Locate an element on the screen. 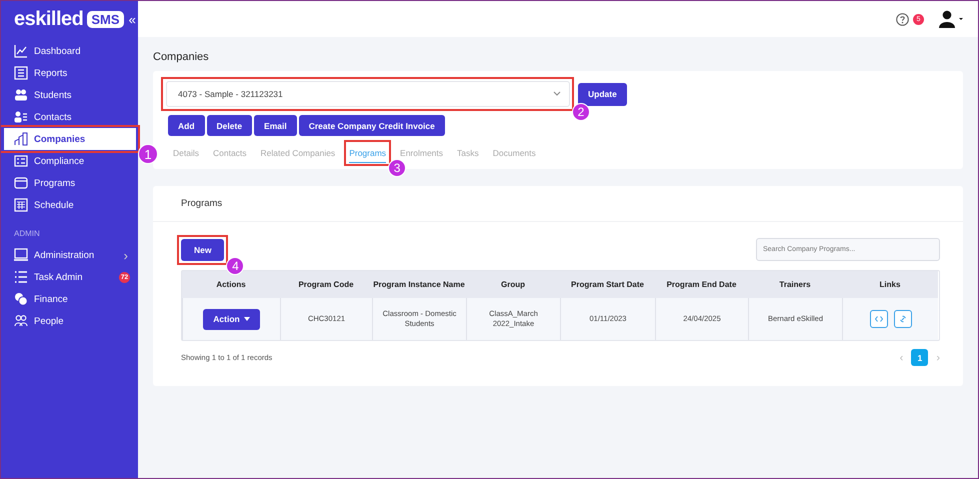 This screenshot has width=979, height=479. column-header: Group is located at coordinates (513, 284).